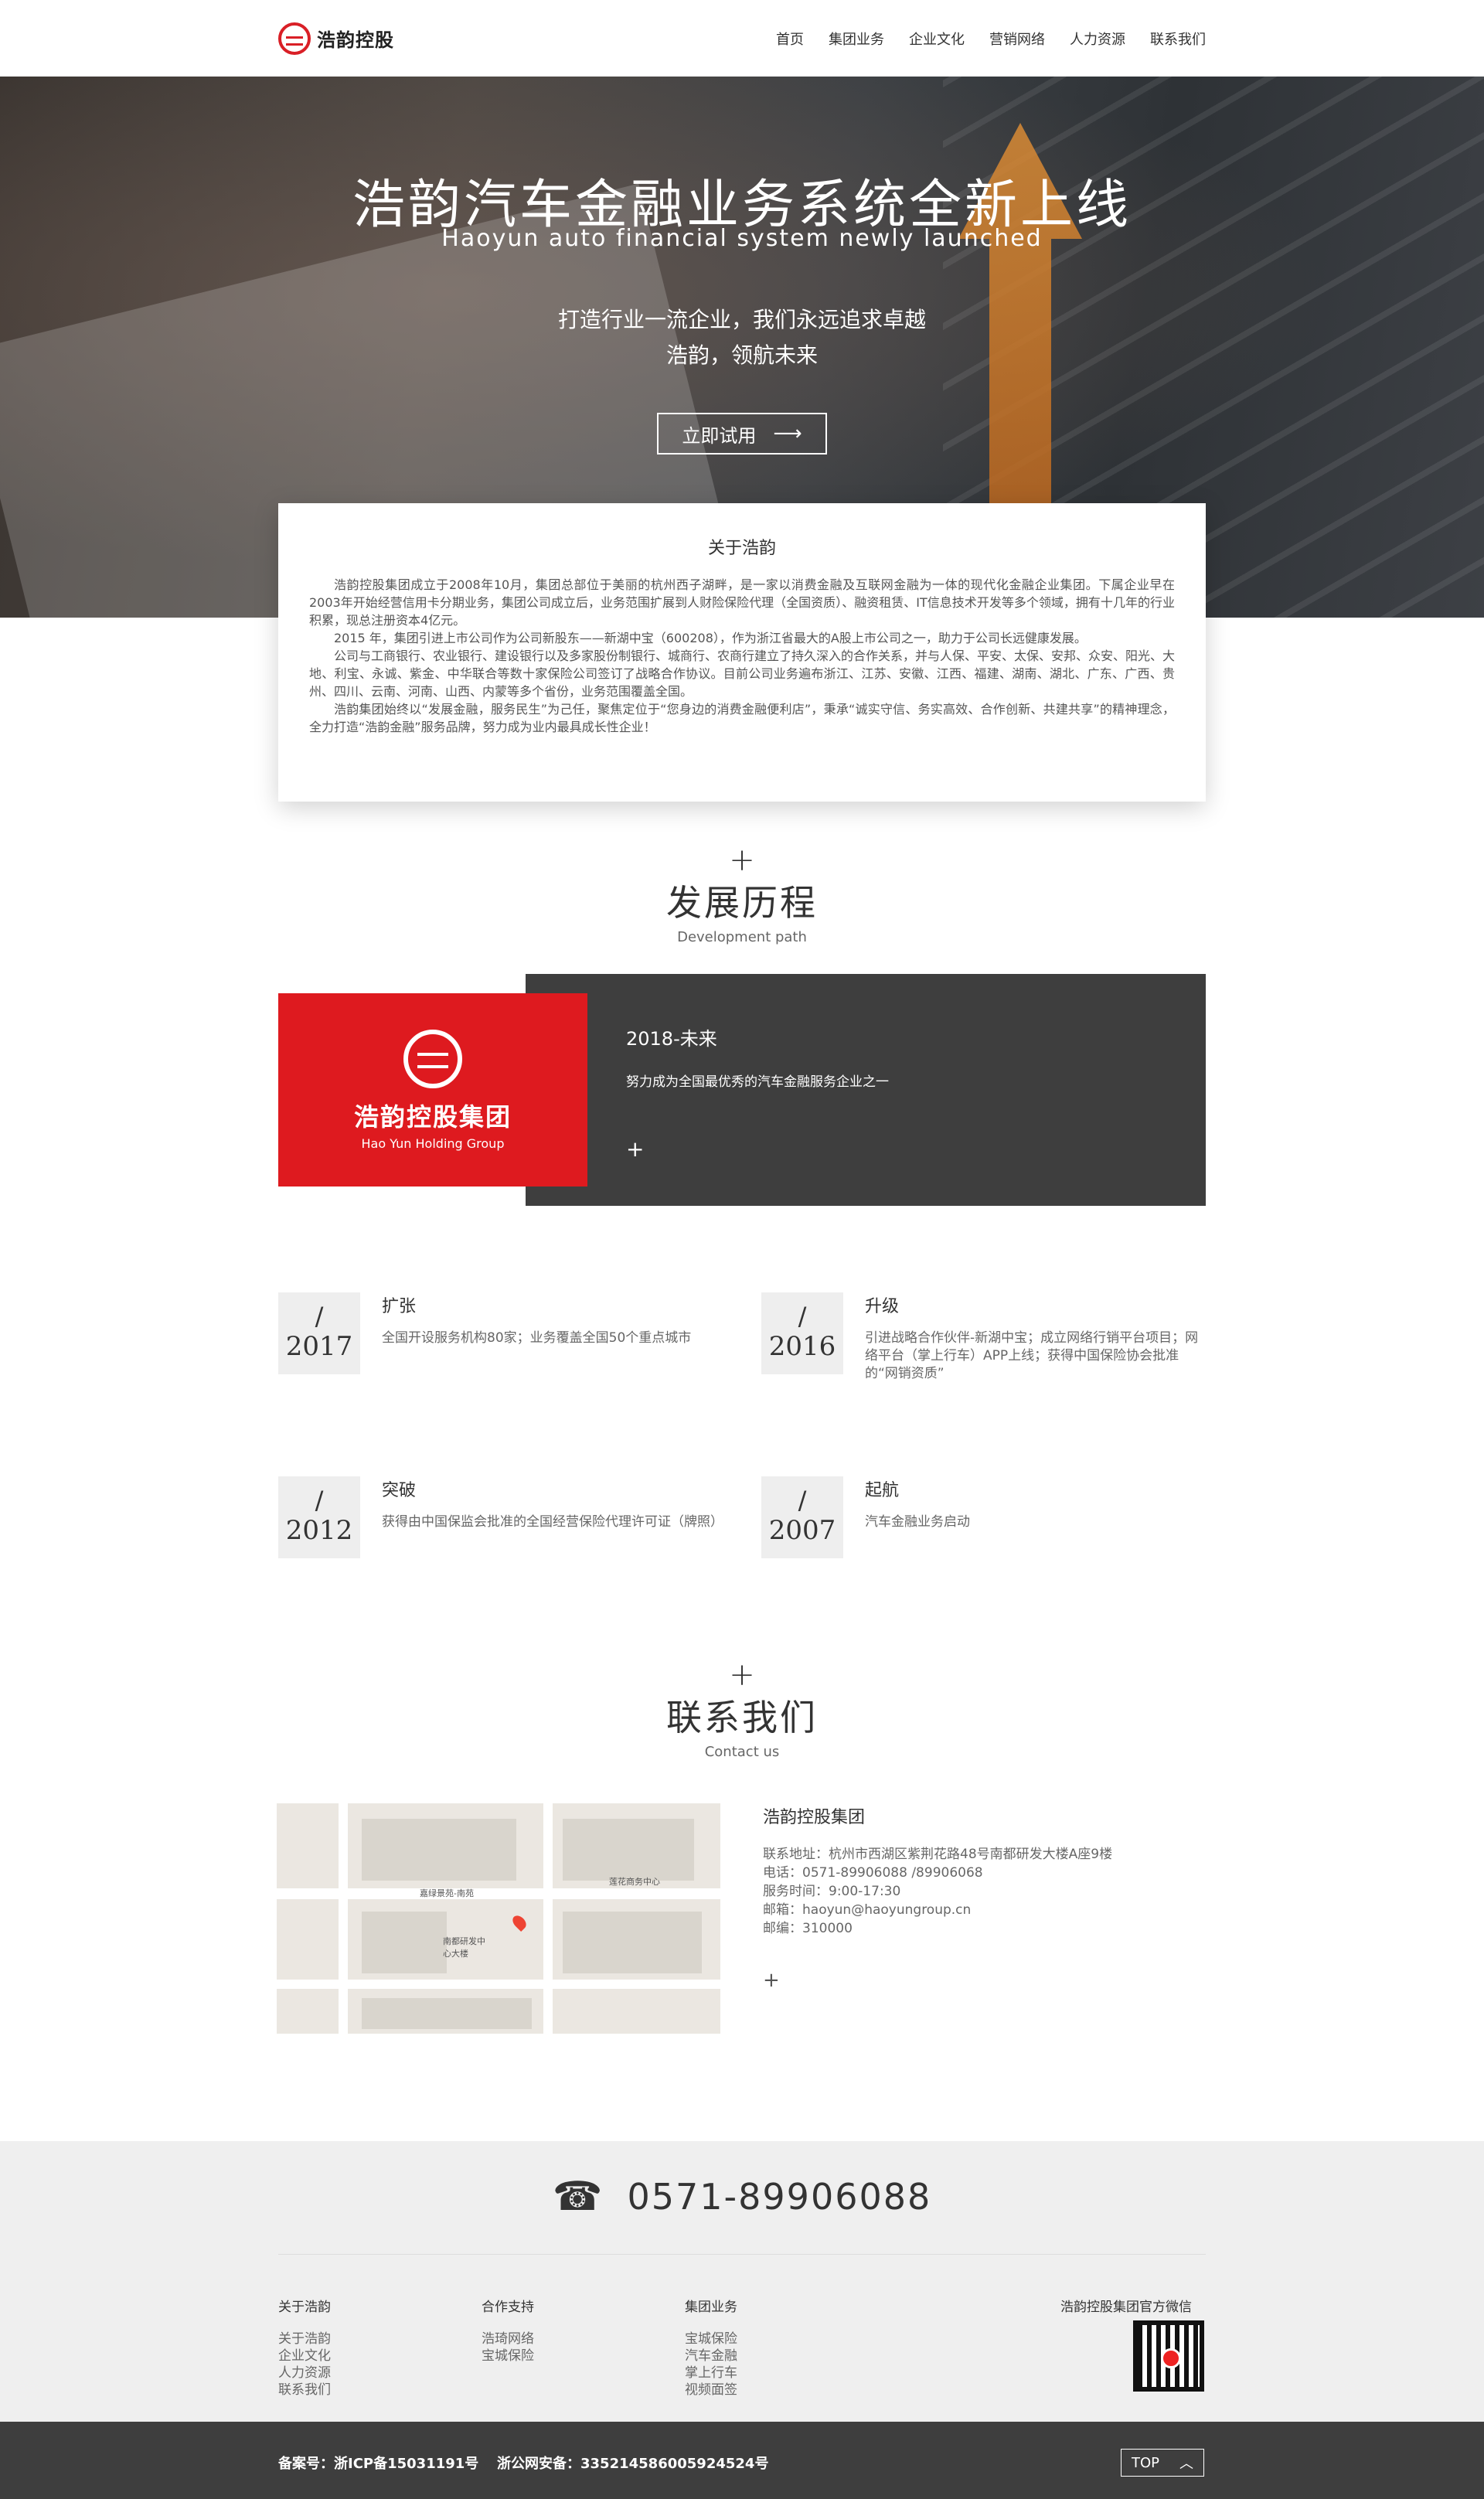  What do you see at coordinates (873, 1873) in the screenshot?
I see `contact-phone: 电话：0571-89906088 /89906068` at bounding box center [873, 1873].